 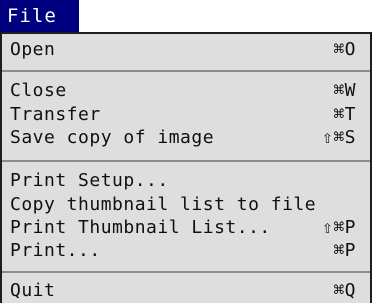 What do you see at coordinates (344, 49) in the screenshot?
I see `menu-item-shortcut: ⌘O` at bounding box center [344, 49].